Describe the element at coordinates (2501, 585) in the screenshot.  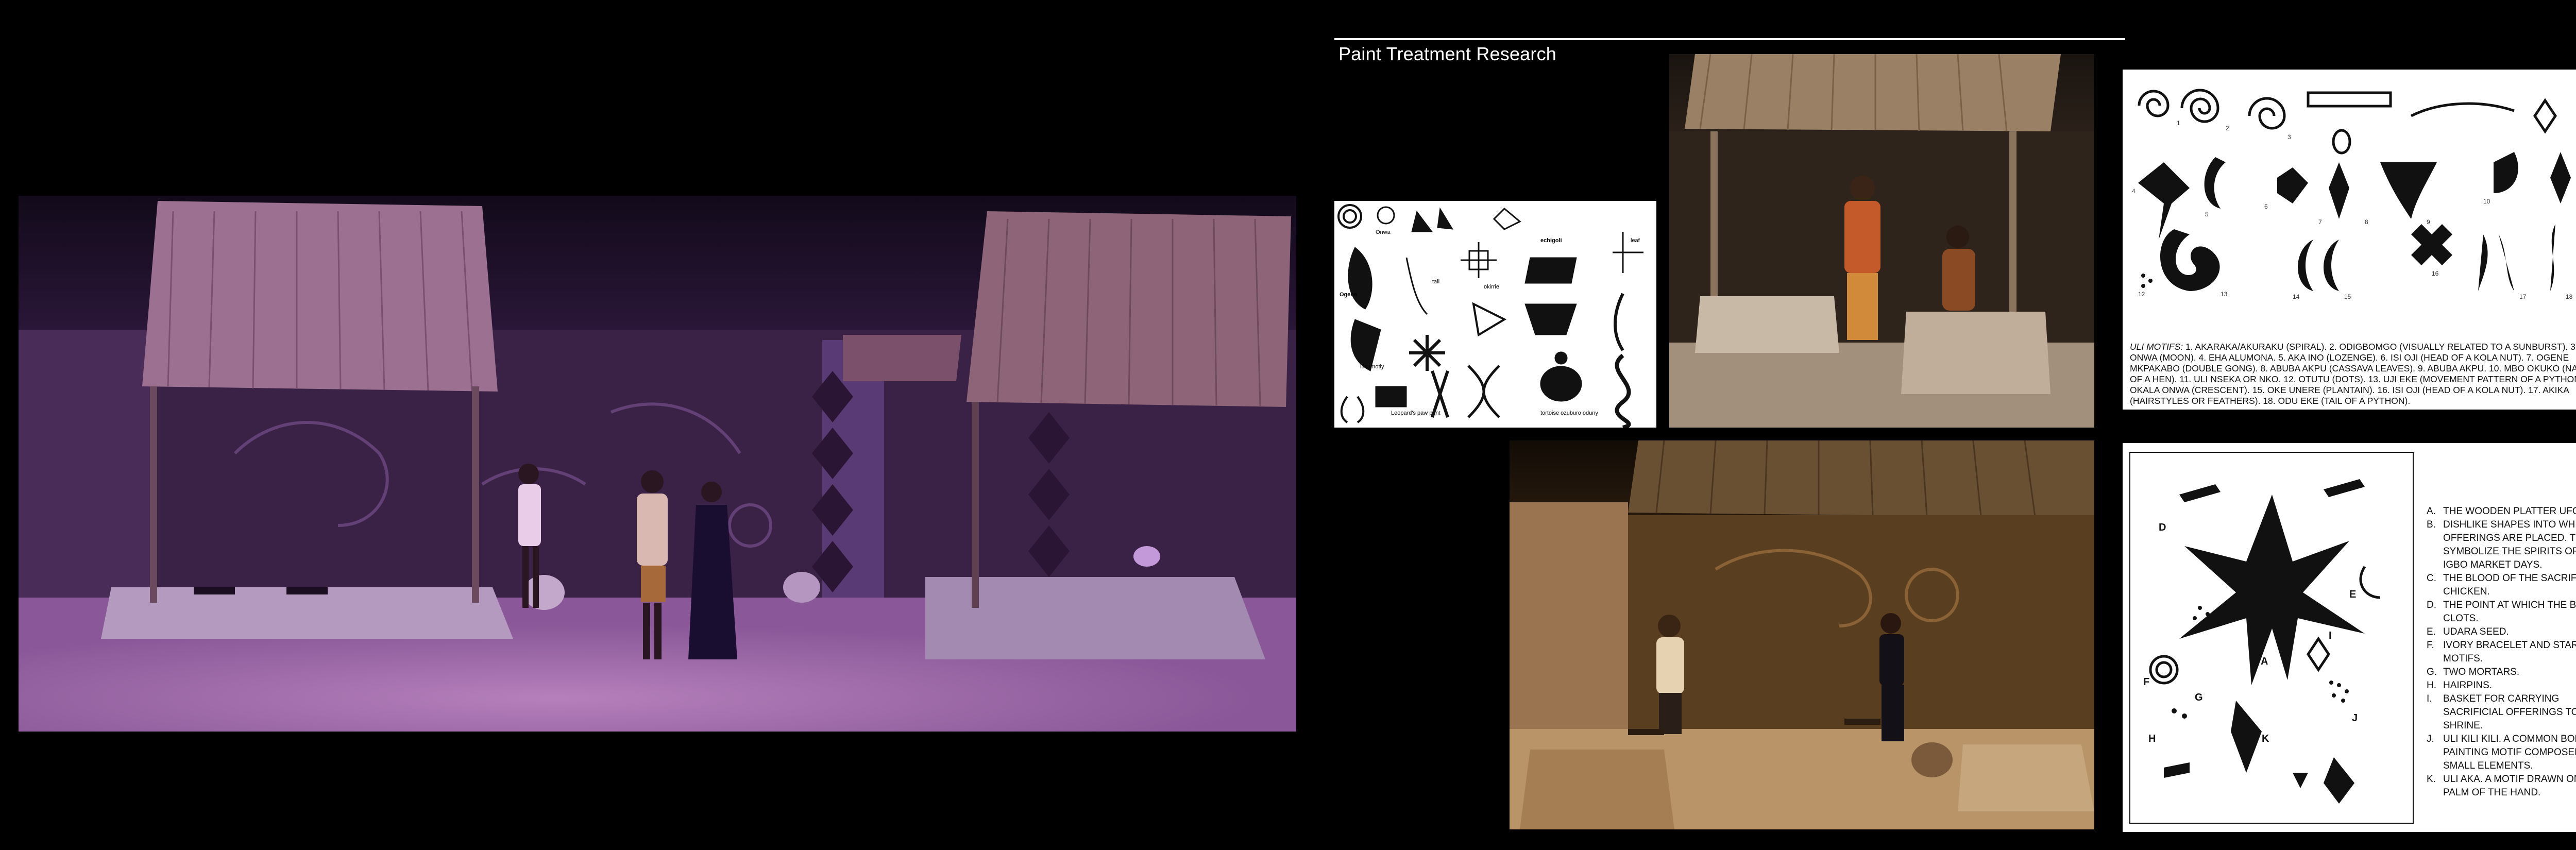
I see `legend-item: C.THE BLOOD OF THE SACRIFICED CHICKEN.` at that location.